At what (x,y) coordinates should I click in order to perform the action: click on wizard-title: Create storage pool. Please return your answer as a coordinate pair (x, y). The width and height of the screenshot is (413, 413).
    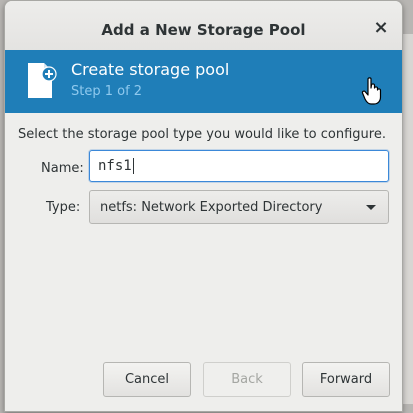
    Looking at the image, I should click on (150, 69).